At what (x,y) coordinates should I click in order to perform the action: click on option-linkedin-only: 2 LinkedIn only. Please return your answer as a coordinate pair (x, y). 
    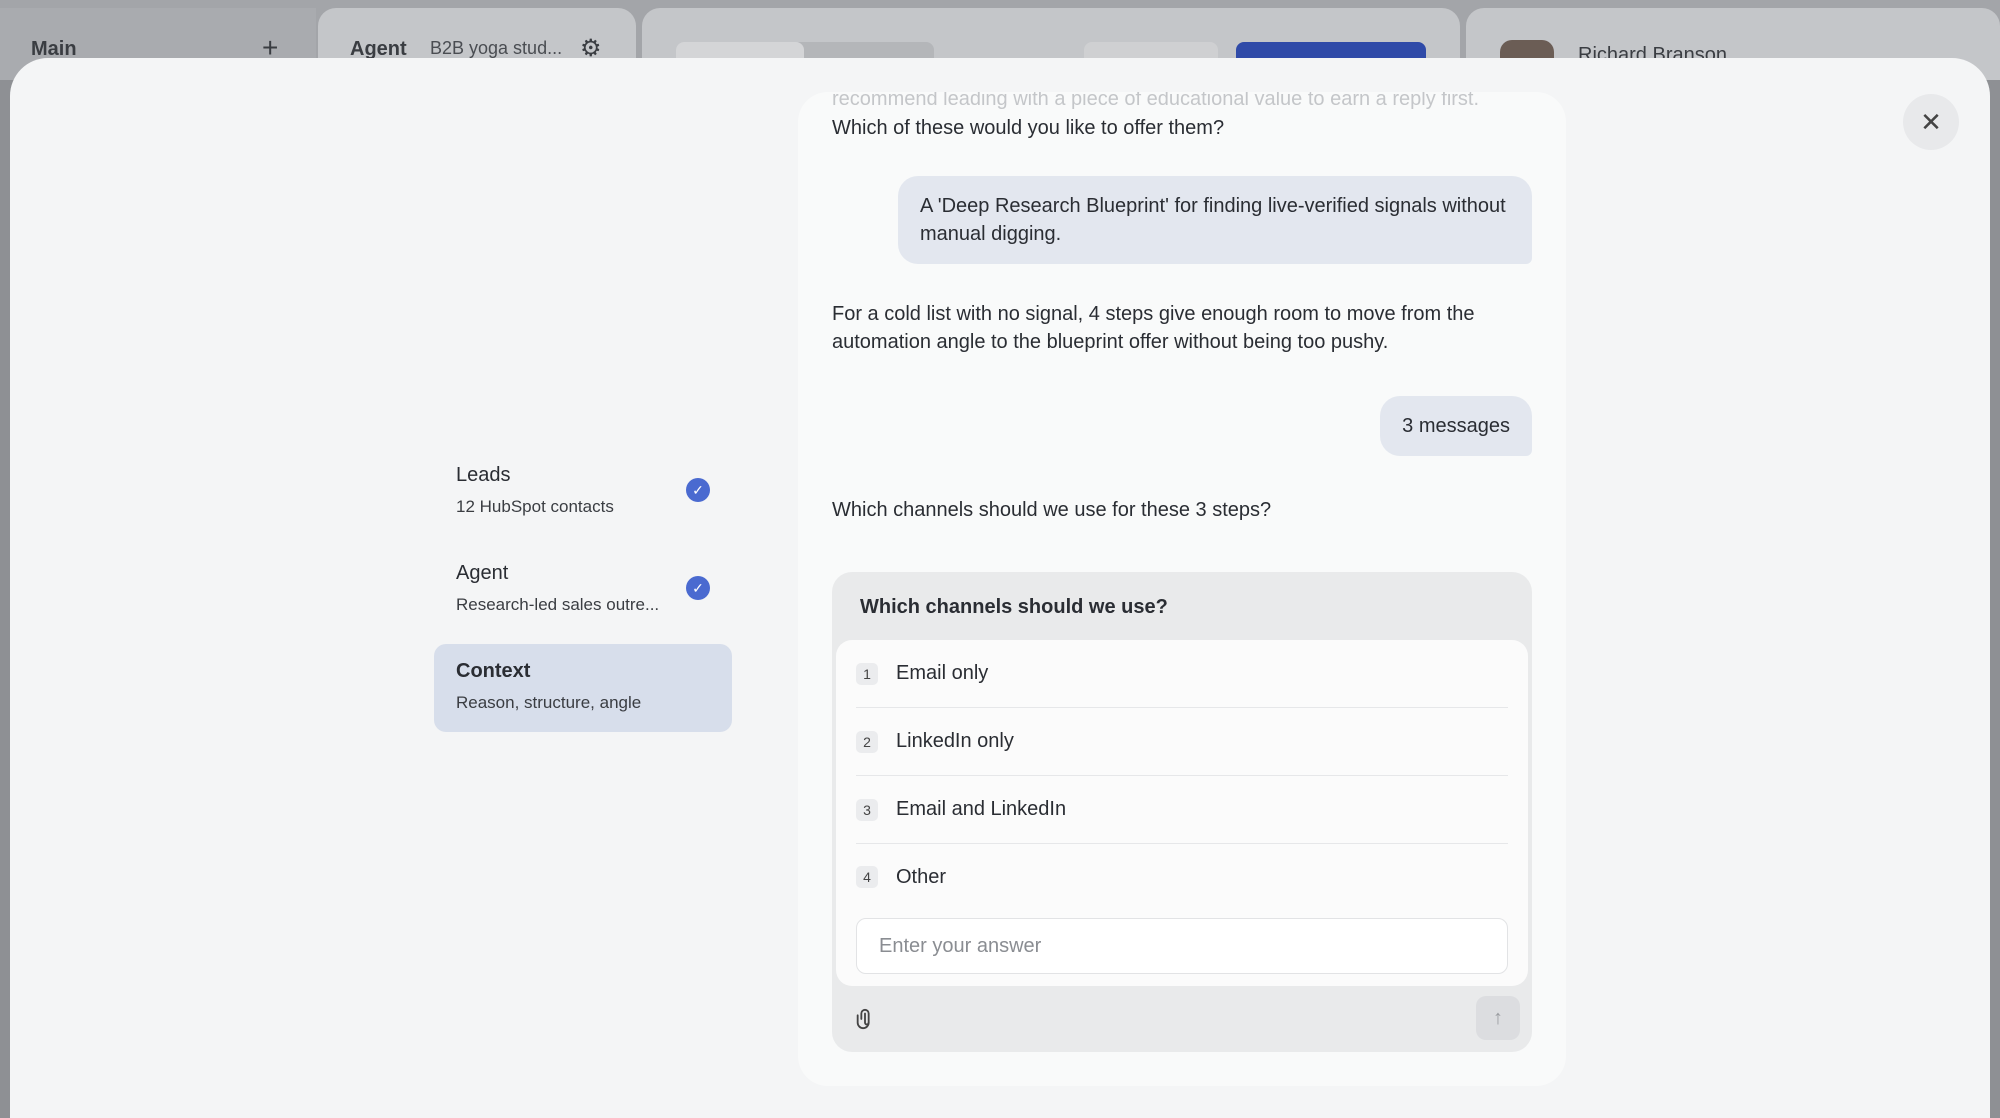
    Looking at the image, I should click on (1182, 742).